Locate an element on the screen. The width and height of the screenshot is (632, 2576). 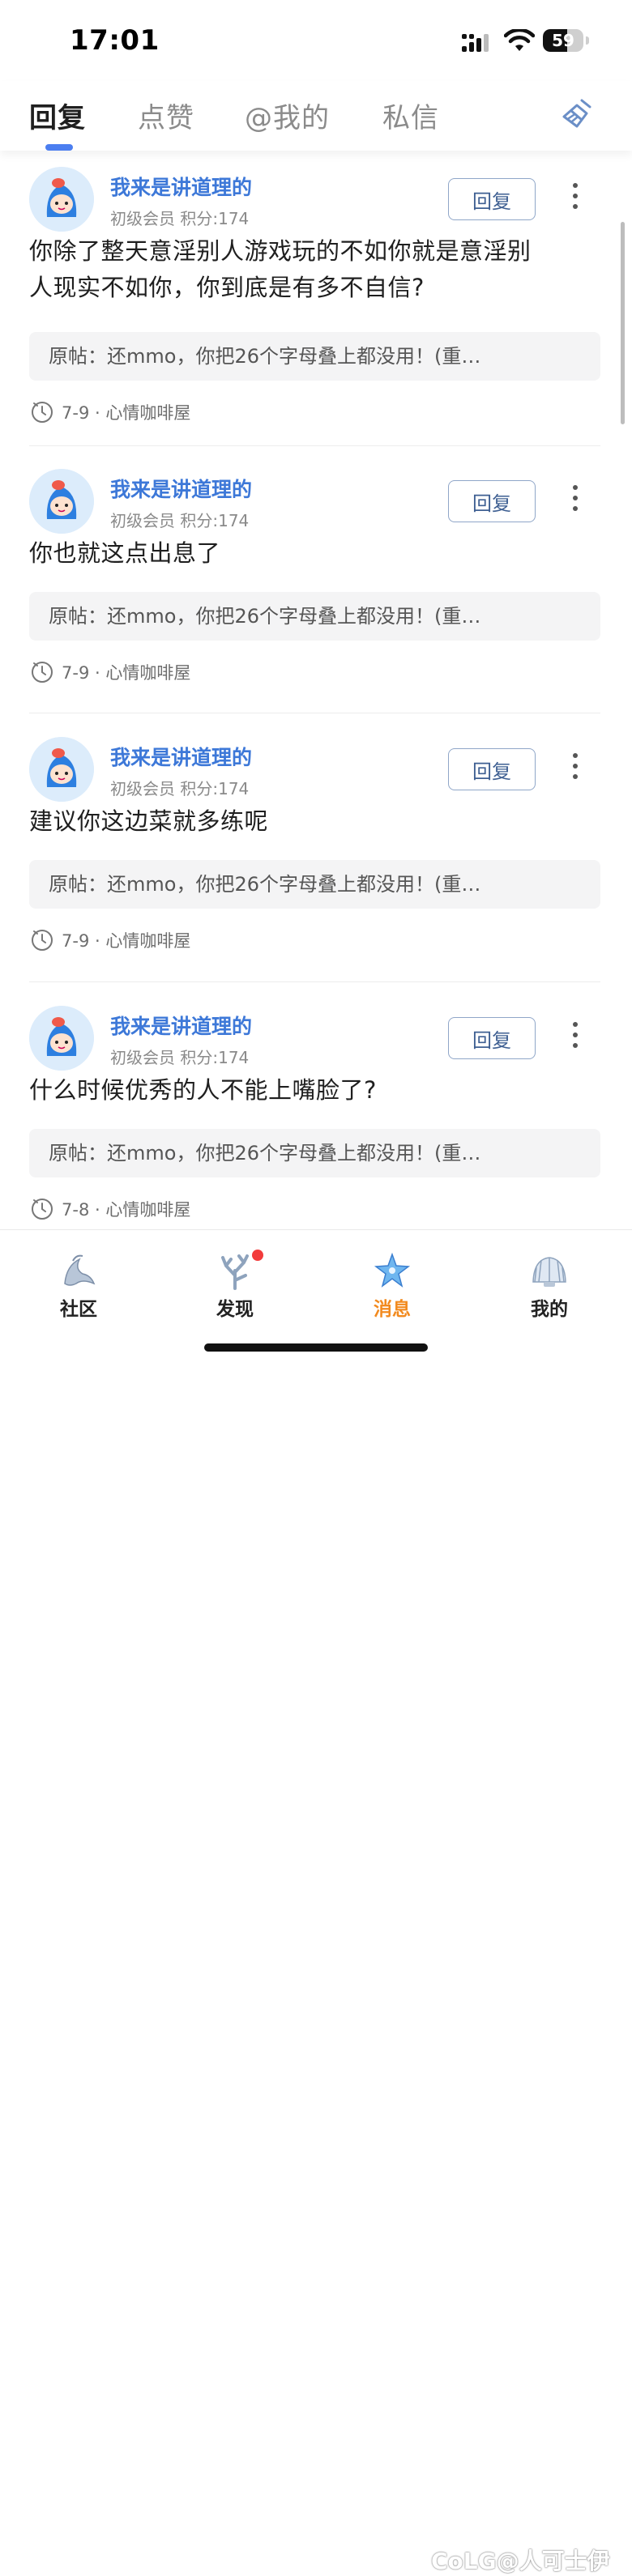
battery-icon: 59 is located at coordinates (567, 41).